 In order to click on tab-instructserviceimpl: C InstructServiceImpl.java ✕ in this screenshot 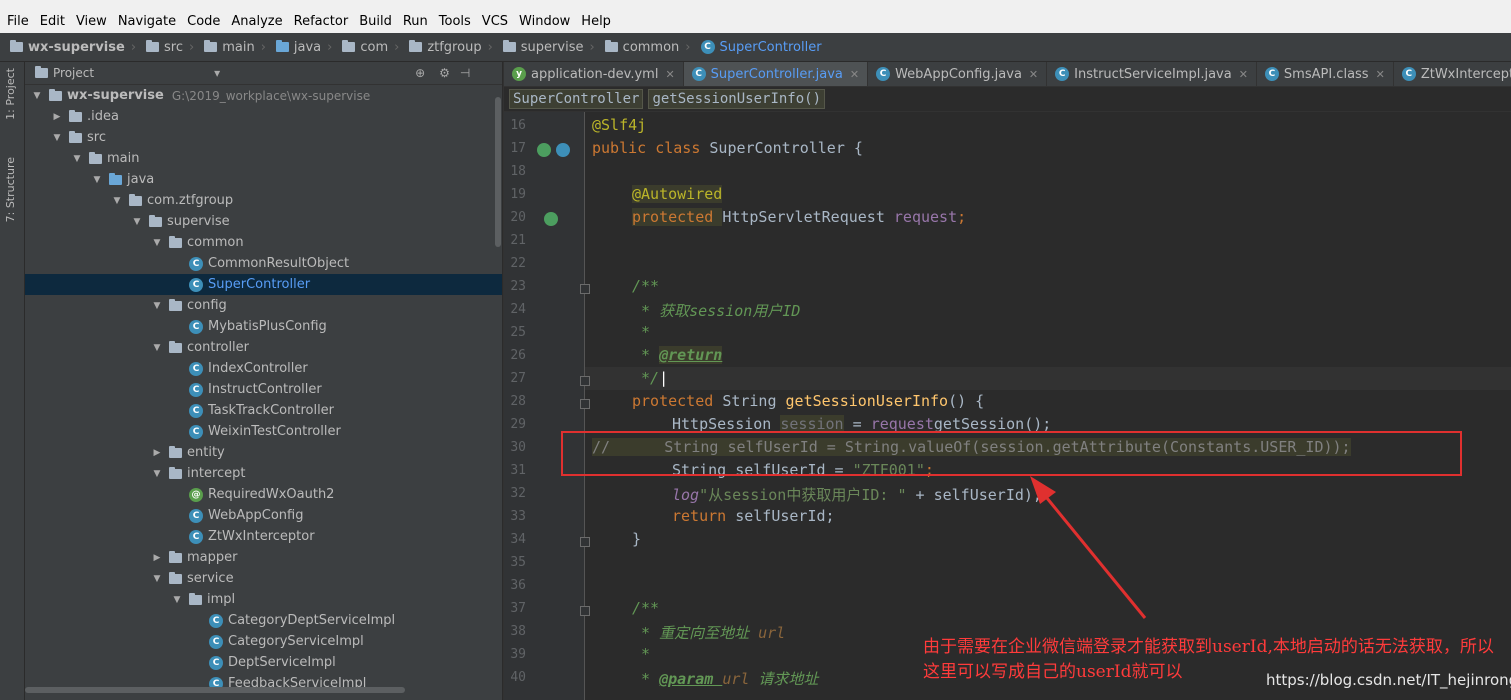, I will do `click(1152, 74)`.